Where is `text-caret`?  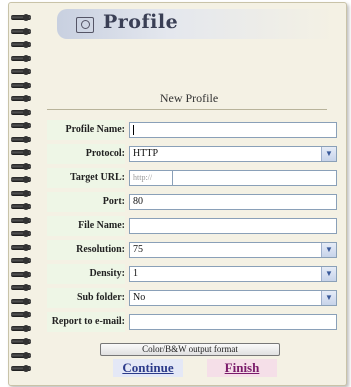 text-caret is located at coordinates (133, 130).